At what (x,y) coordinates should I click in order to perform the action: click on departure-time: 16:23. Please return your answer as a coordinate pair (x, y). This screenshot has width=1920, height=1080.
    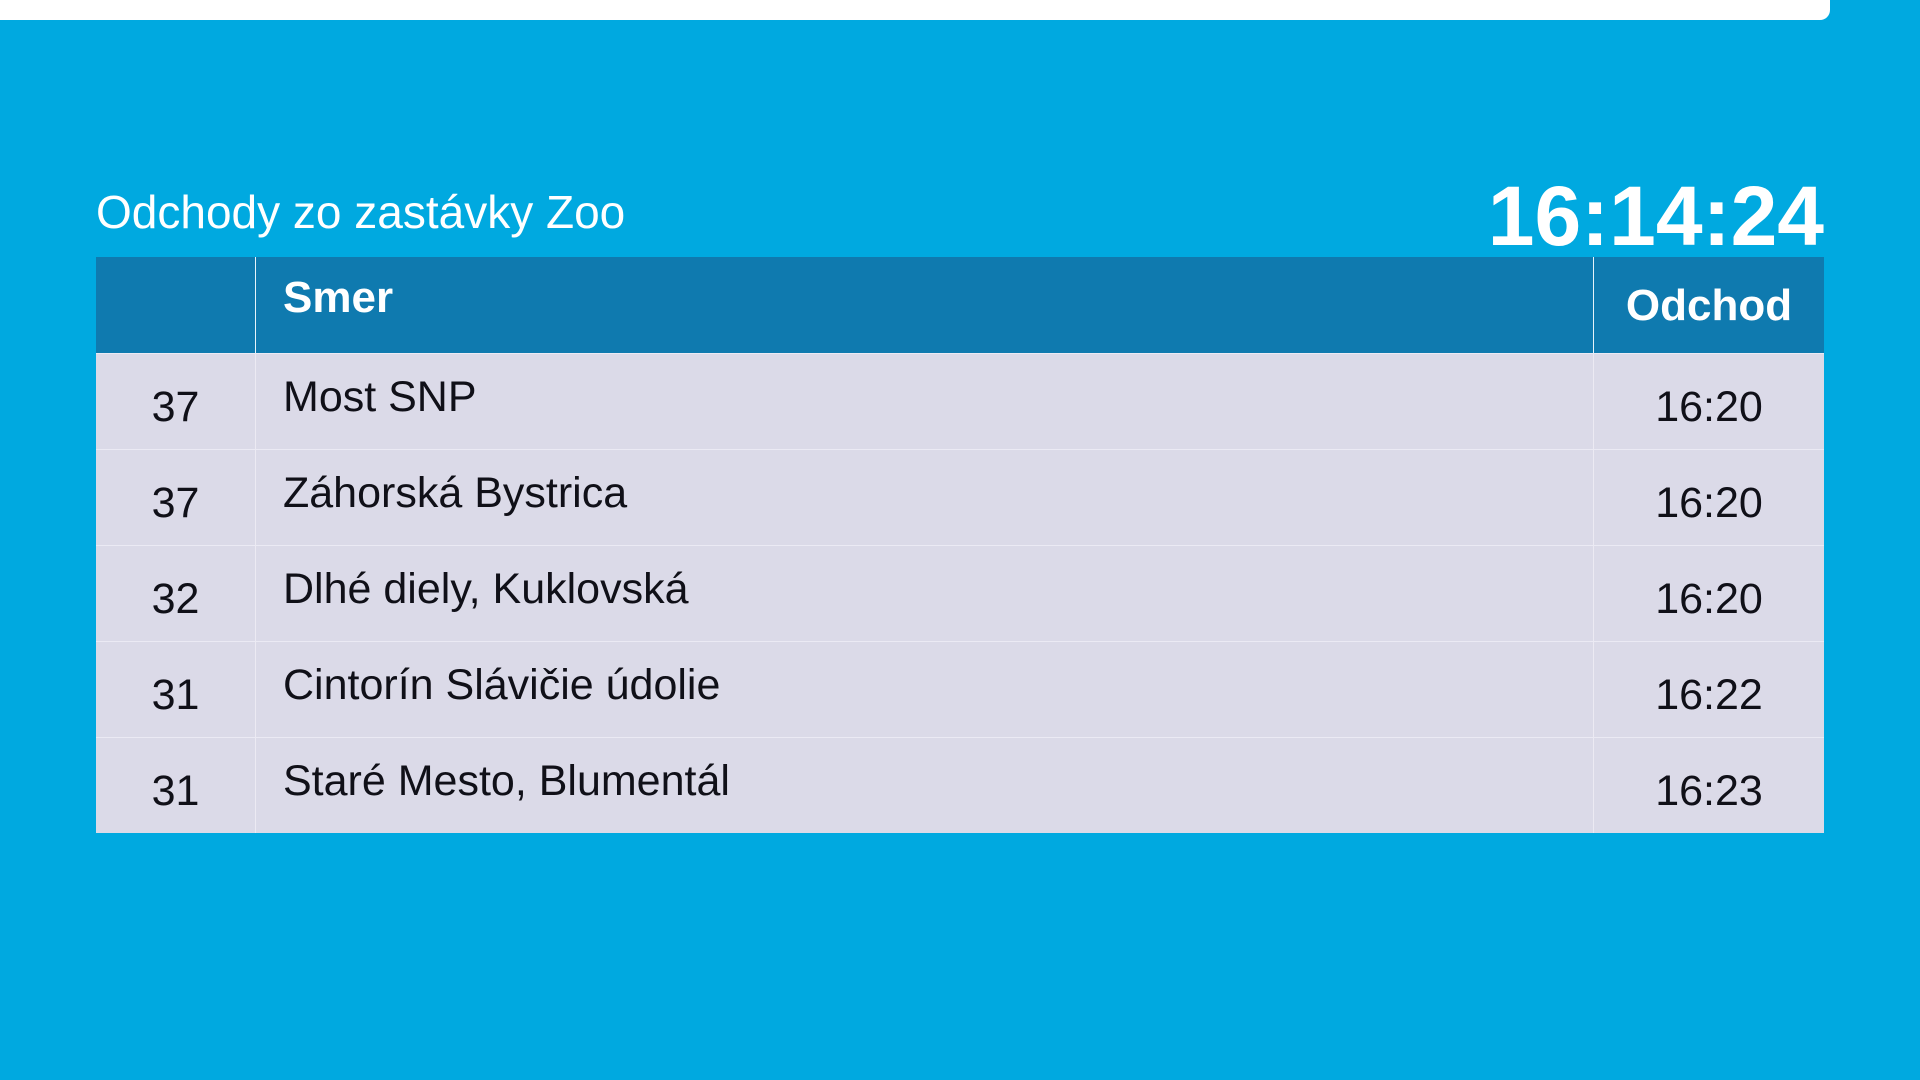
    Looking at the image, I should click on (1709, 791).